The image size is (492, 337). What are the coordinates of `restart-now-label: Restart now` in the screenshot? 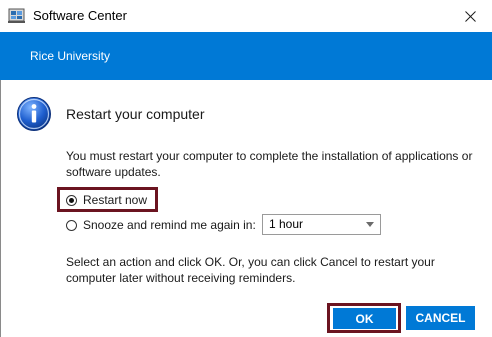 It's located at (115, 200).